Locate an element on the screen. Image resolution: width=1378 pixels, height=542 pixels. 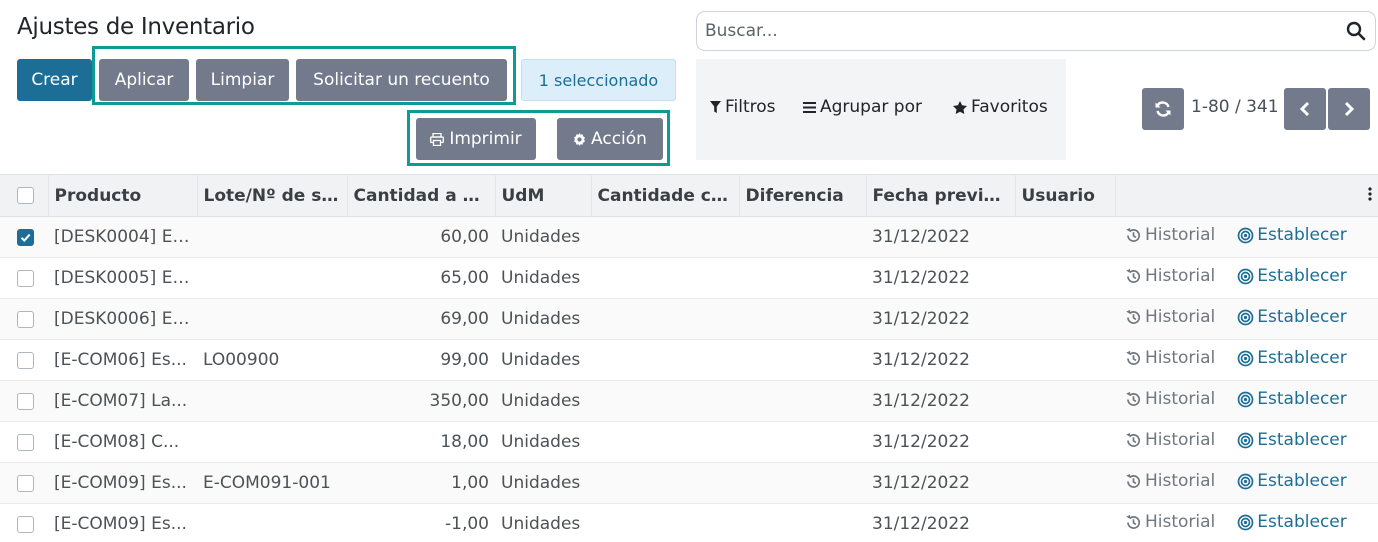
pager-next-button is located at coordinates (1349, 109).